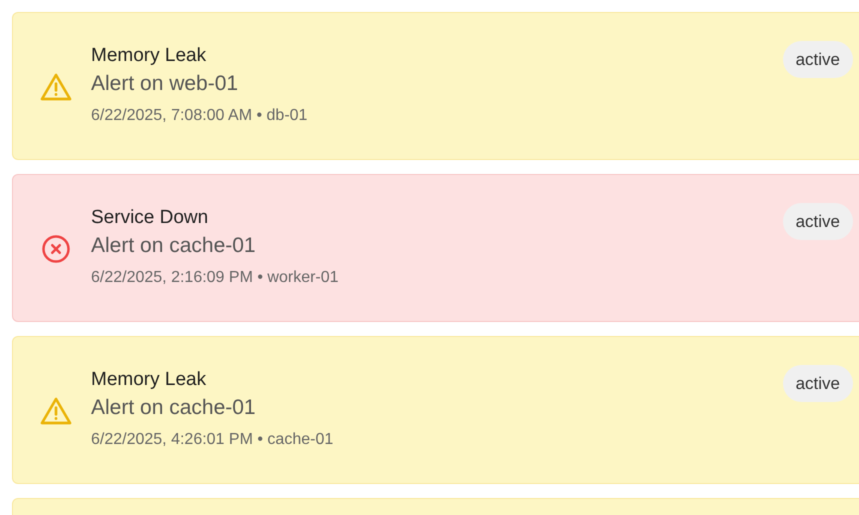 Image resolution: width=859 pixels, height=515 pixels. I want to click on alert-meta: 6/22/2025, 4:26:01 PM • cache-01, so click(212, 440).